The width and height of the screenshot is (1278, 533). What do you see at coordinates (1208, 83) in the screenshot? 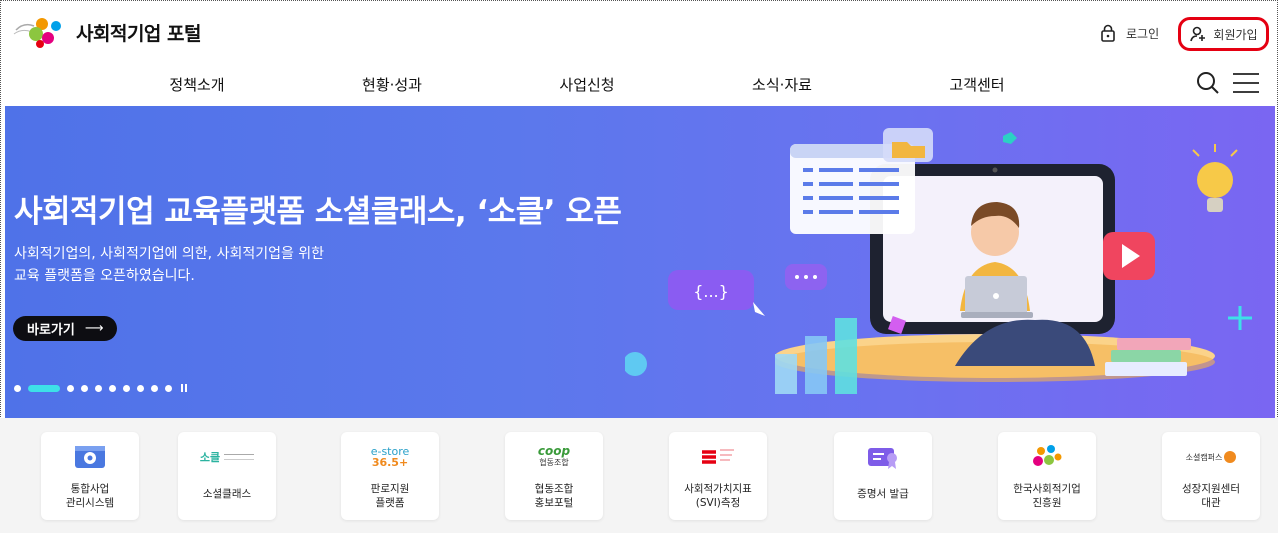
I see `search-icon` at bounding box center [1208, 83].